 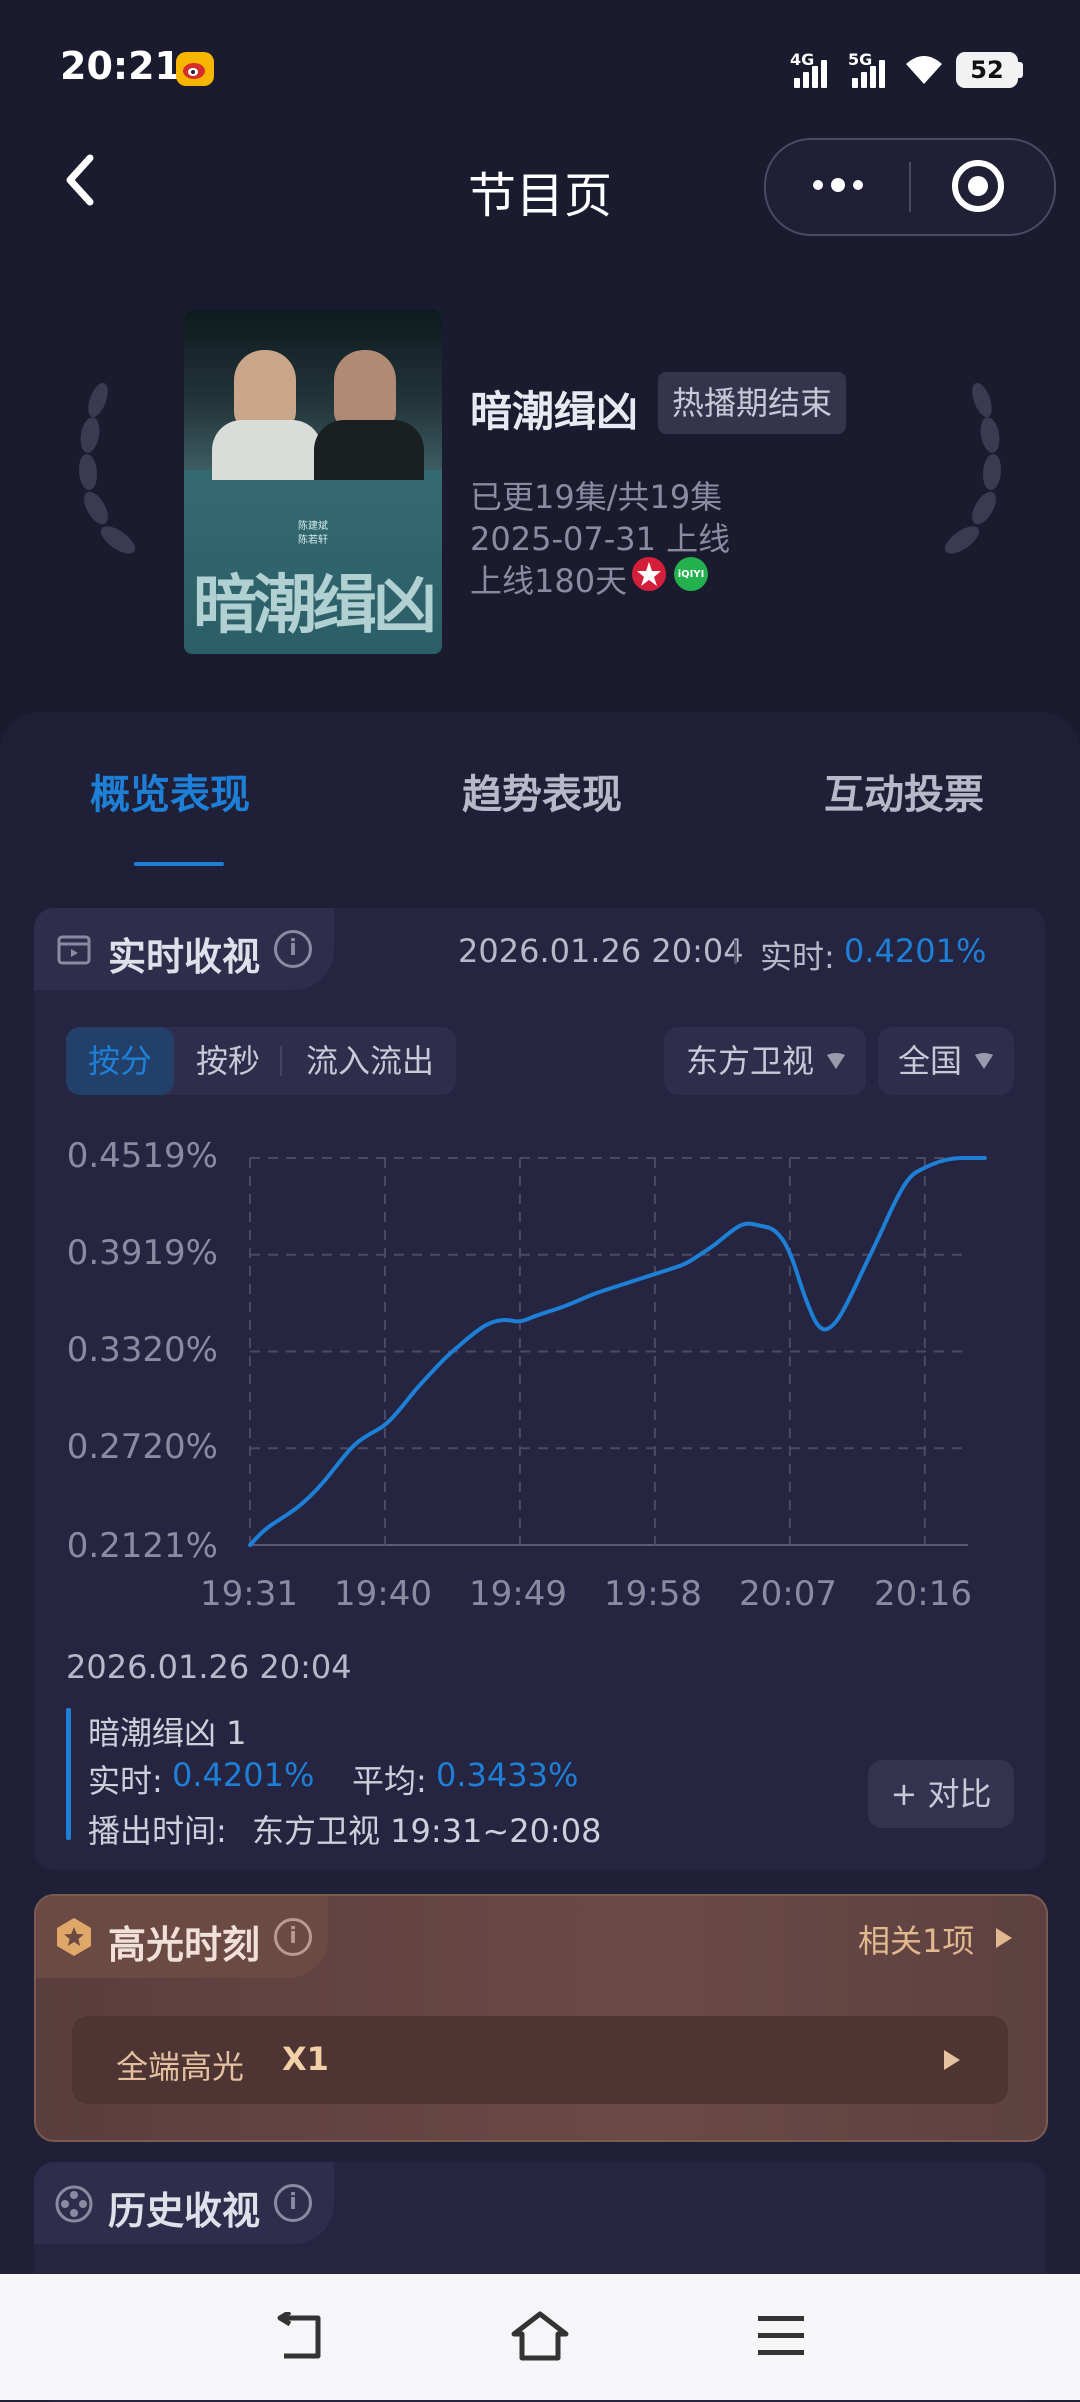 What do you see at coordinates (74, 950) in the screenshot?
I see `tv-icon` at bounding box center [74, 950].